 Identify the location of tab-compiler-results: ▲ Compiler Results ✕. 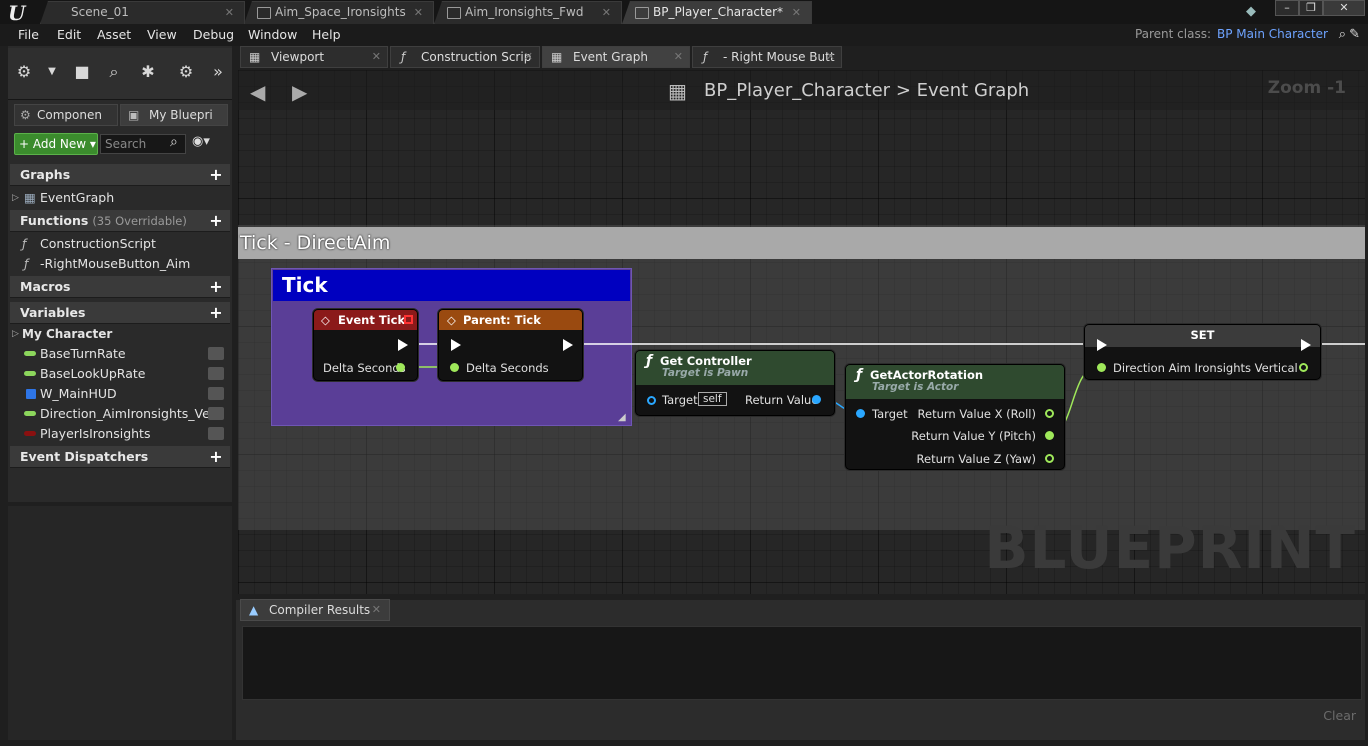
(315, 610).